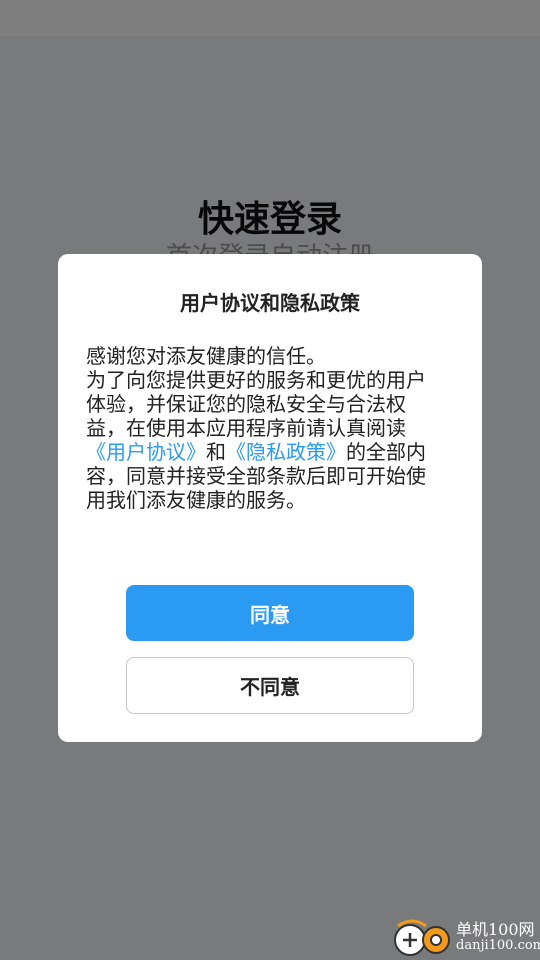 Image resolution: width=540 pixels, height=960 pixels. What do you see at coordinates (270, 685) in the screenshot?
I see `disagree-button: 不同意` at bounding box center [270, 685].